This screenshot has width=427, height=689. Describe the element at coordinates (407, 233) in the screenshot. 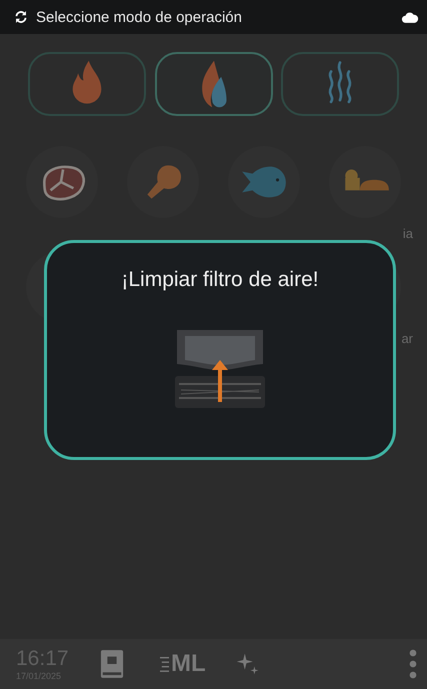

I see `food-label: ia` at that location.